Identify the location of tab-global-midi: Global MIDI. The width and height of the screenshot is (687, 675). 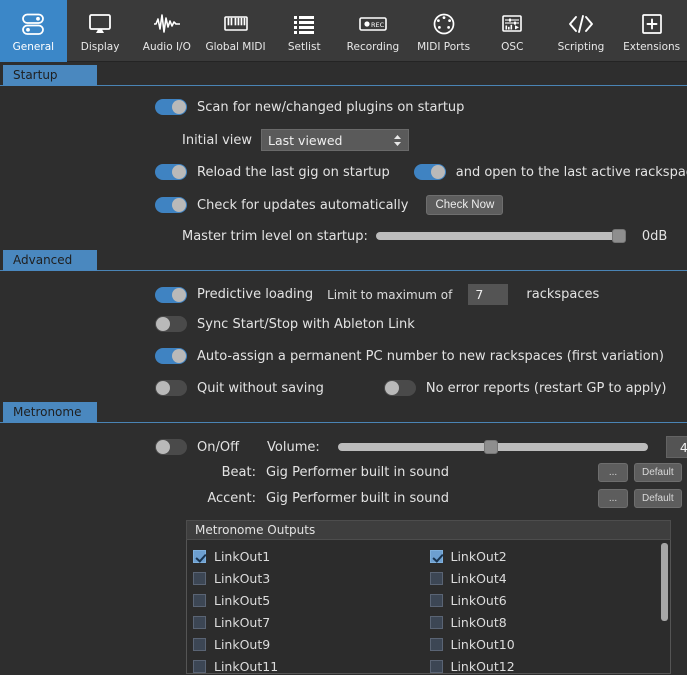
(235, 31).